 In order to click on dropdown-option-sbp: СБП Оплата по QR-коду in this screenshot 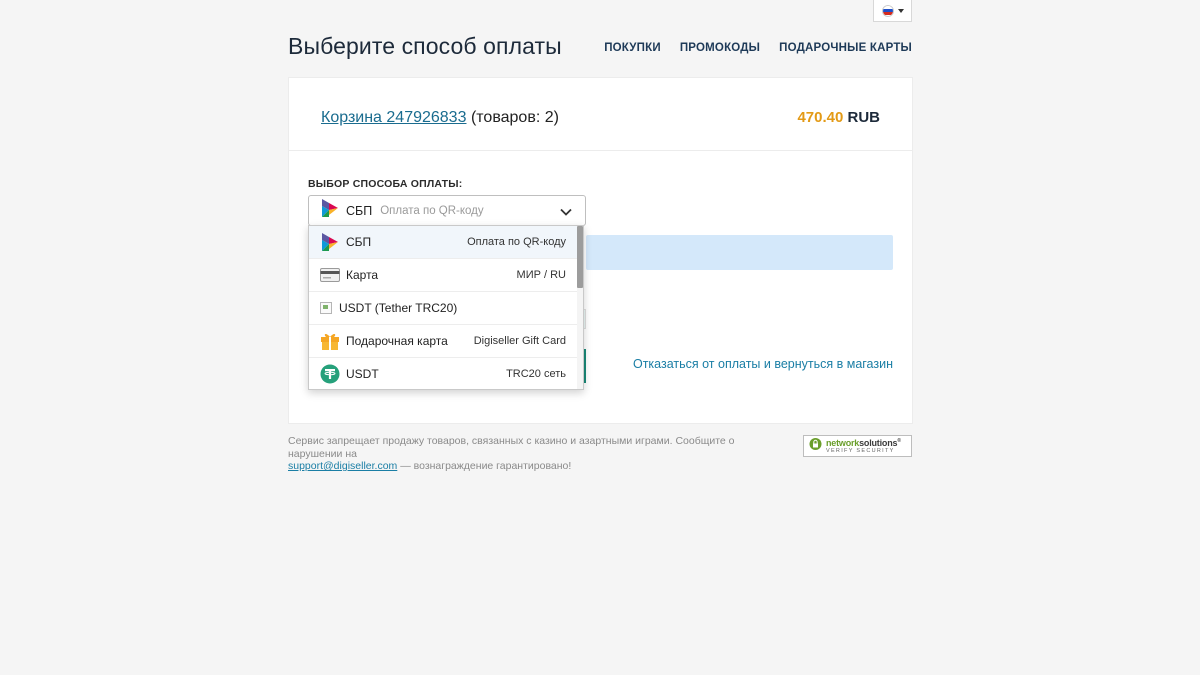, I will do `click(446, 242)`.